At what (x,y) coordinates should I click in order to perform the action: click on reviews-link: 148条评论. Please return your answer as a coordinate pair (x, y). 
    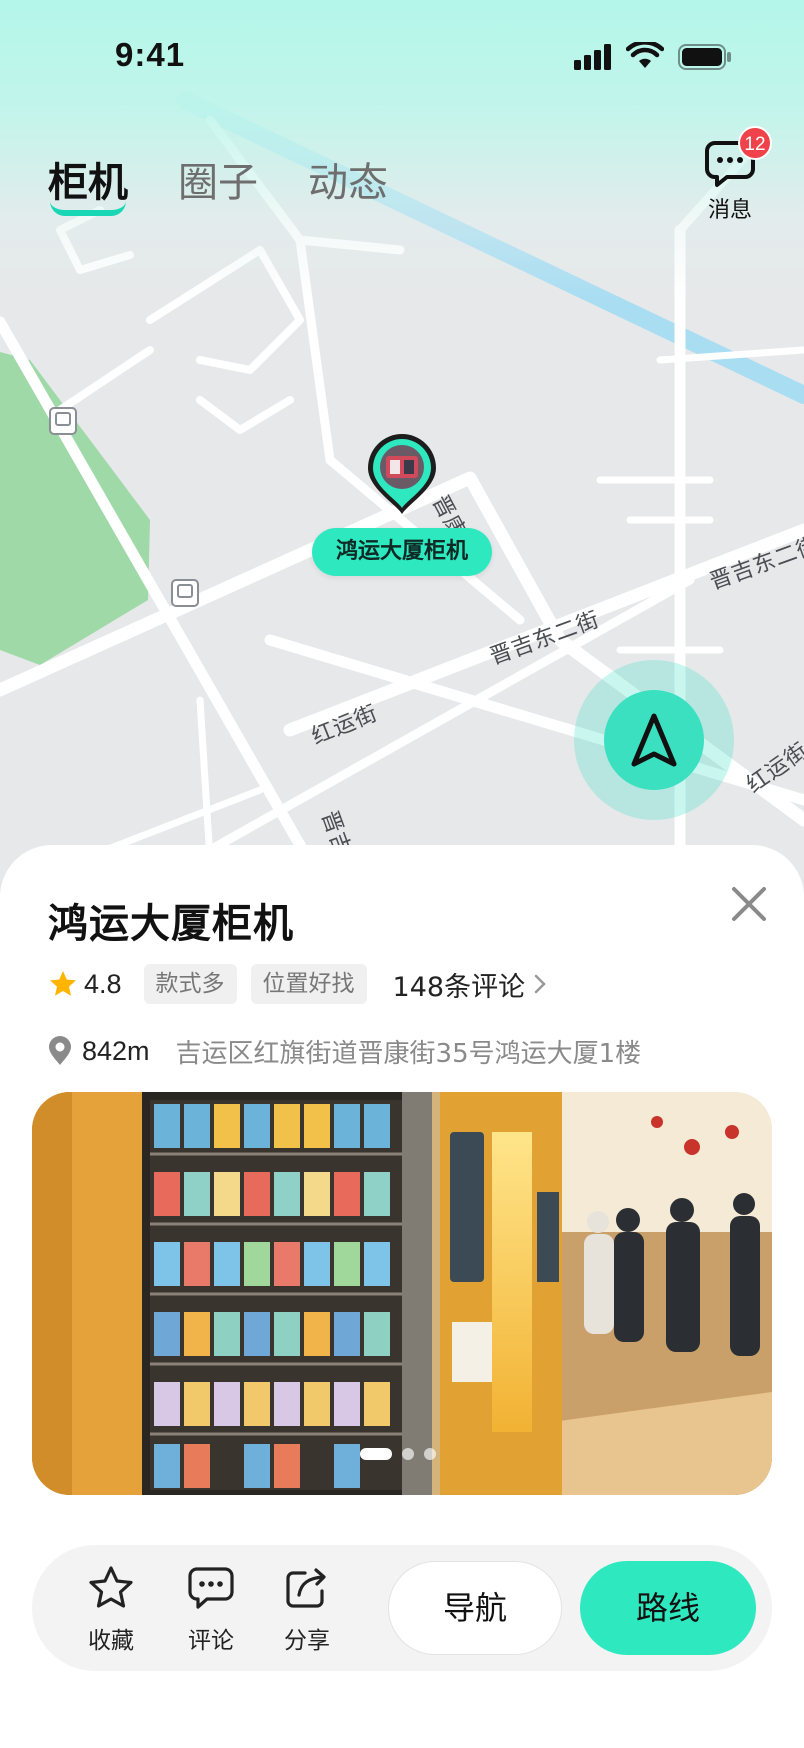
    Looking at the image, I should click on (471, 984).